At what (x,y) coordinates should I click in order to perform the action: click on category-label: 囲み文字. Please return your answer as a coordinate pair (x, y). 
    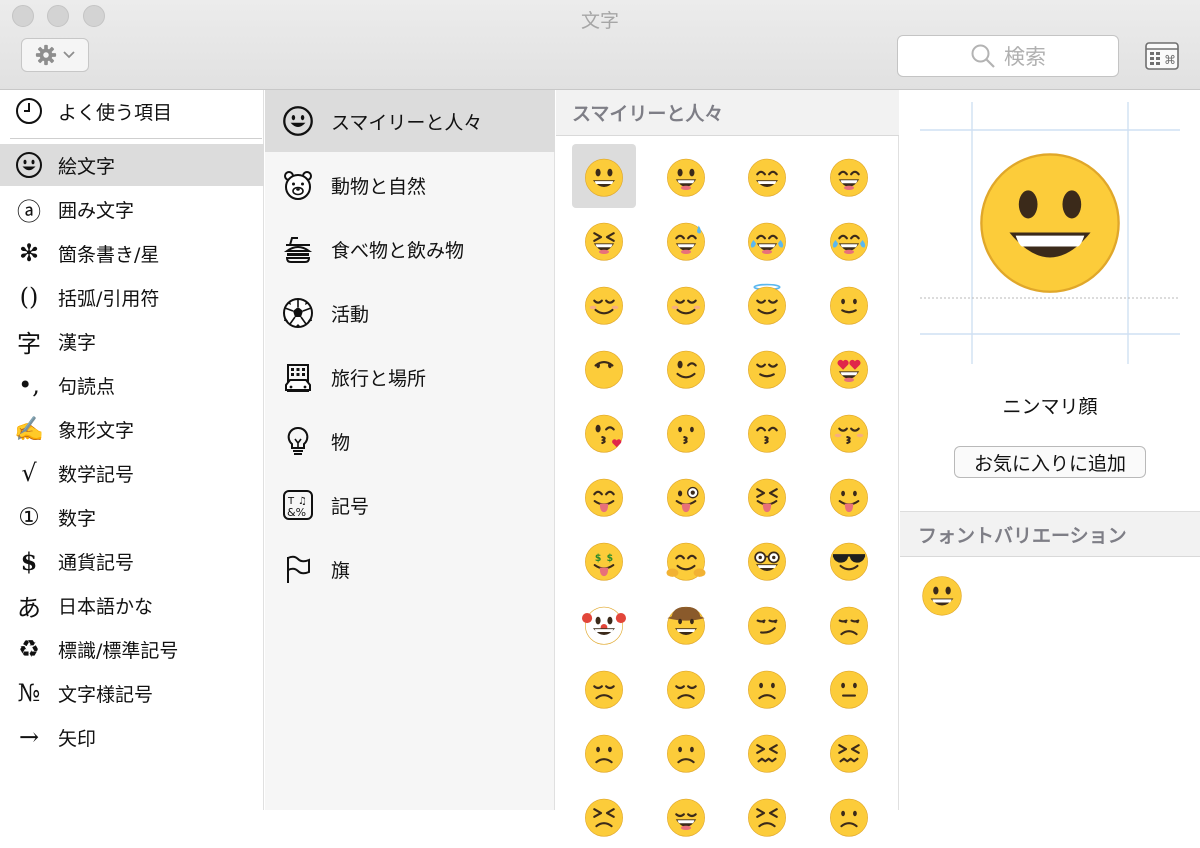
    Looking at the image, I should click on (96, 210).